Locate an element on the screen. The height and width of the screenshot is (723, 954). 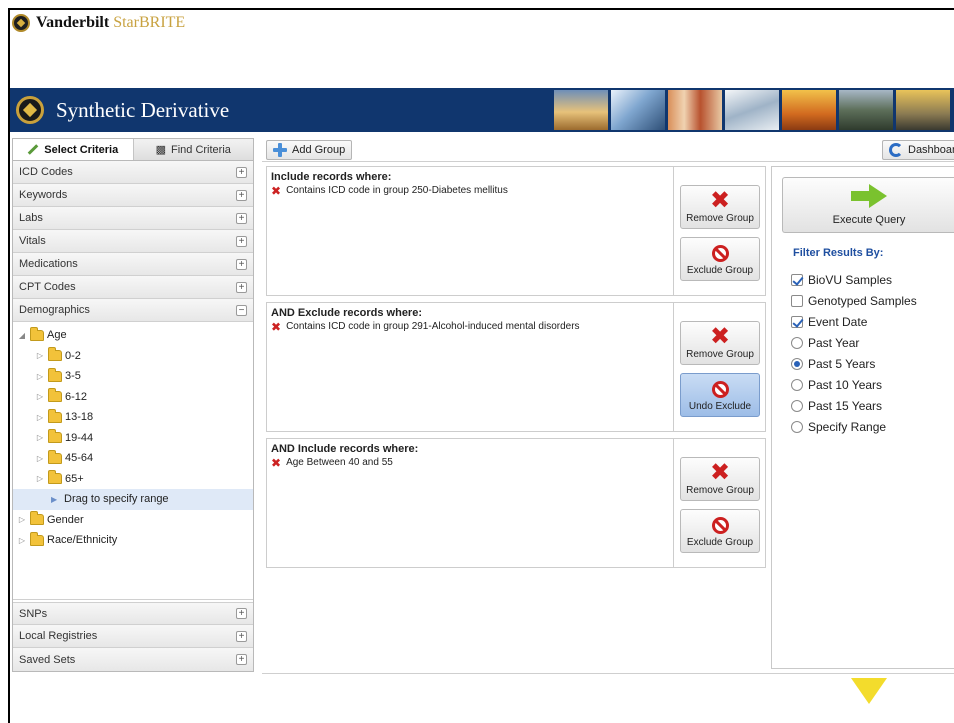
vanderbilt-w-logo-icon is located at coordinates (869, 691).